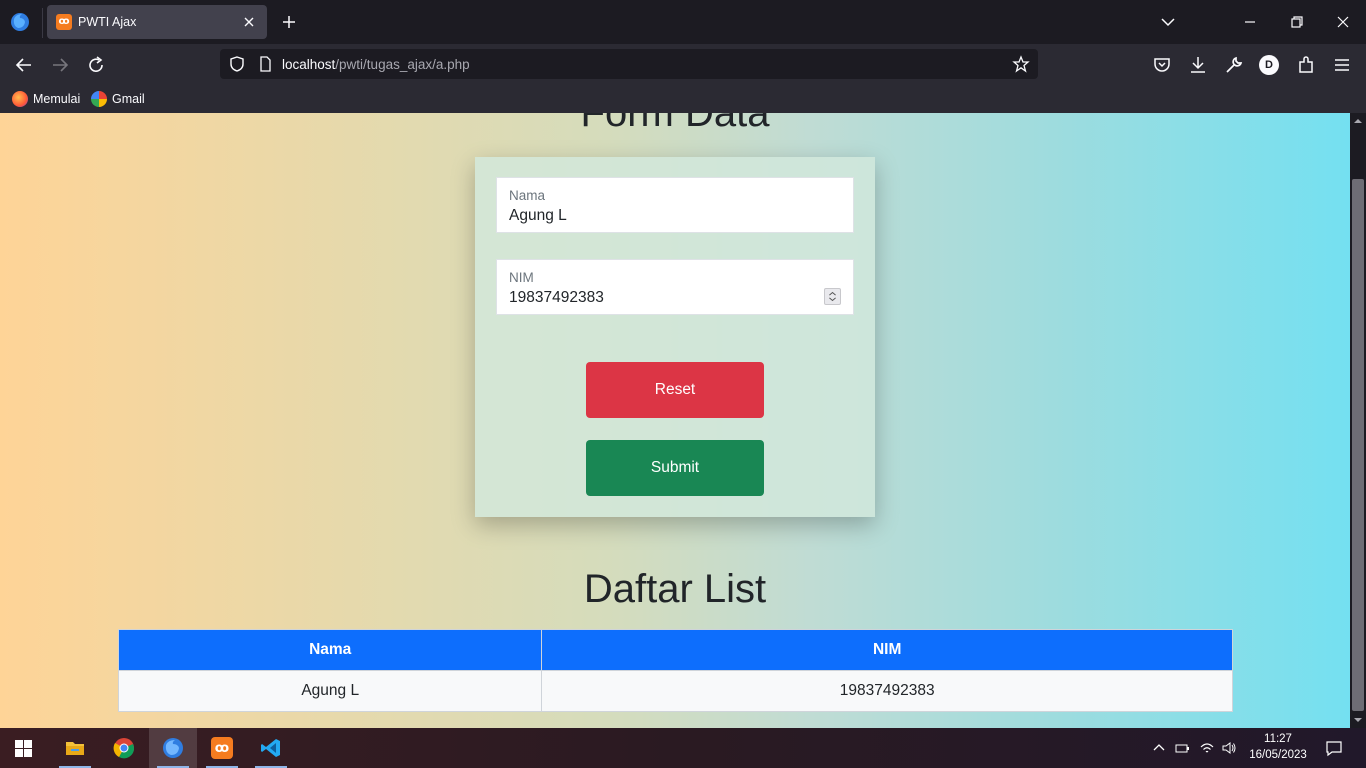 This screenshot has height=768, width=1366. I want to click on scroll-down-icon, so click(1358, 720).